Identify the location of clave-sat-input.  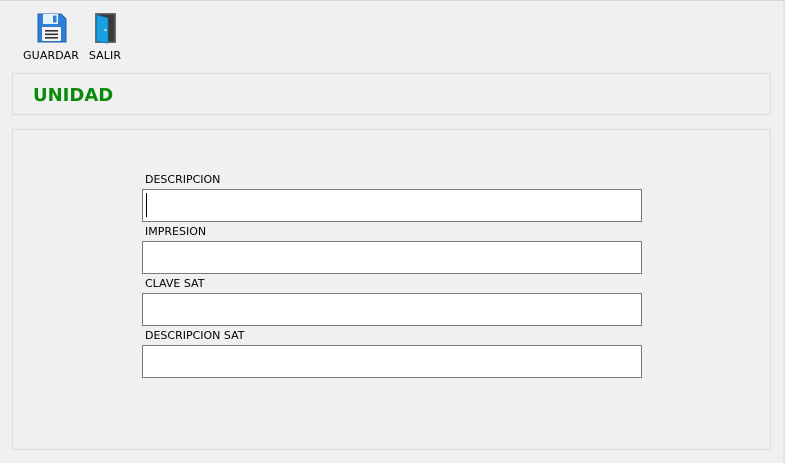
(392, 309).